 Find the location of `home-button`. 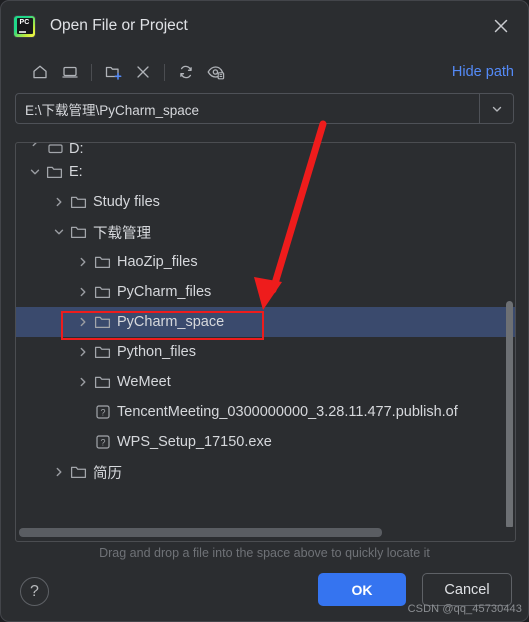

home-button is located at coordinates (40, 72).